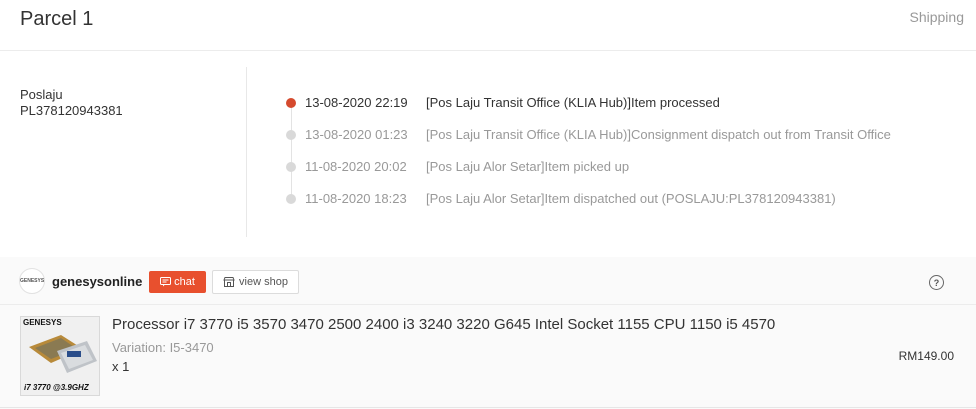 This screenshot has width=976, height=409. Describe the element at coordinates (121, 366) in the screenshot. I see `product-quantity: x 1` at that location.